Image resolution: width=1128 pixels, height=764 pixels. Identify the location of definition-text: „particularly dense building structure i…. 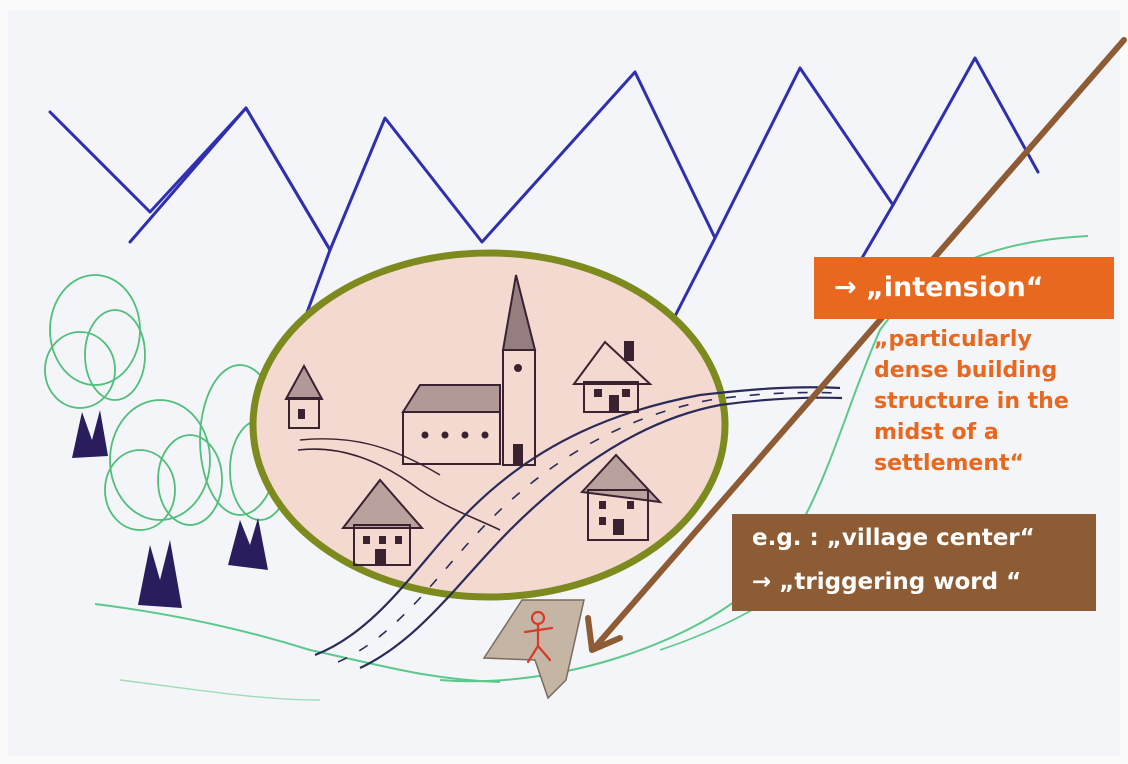
(971, 401).